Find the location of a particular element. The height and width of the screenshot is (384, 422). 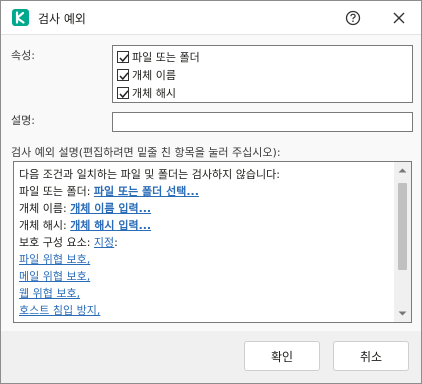

attribute-row-name: 개체 이름 is located at coordinates (146, 74).